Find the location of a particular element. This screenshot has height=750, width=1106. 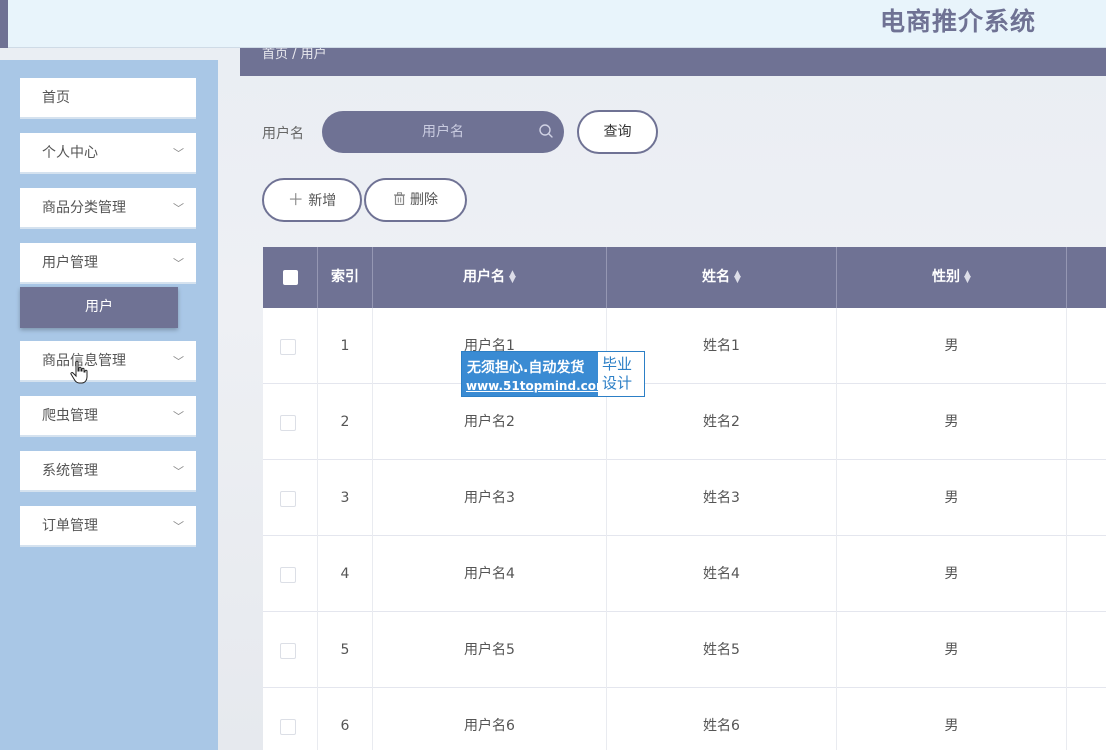

app-title: 电商推介系统 is located at coordinates (957, 21).